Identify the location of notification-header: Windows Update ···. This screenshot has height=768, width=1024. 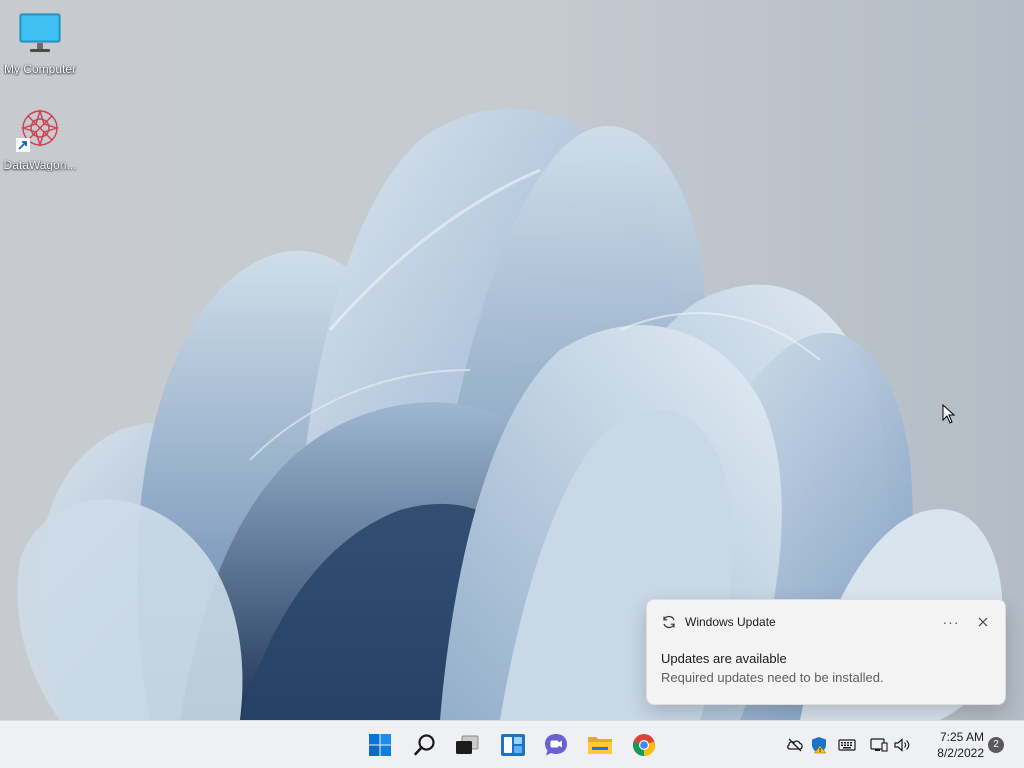
(826, 622).